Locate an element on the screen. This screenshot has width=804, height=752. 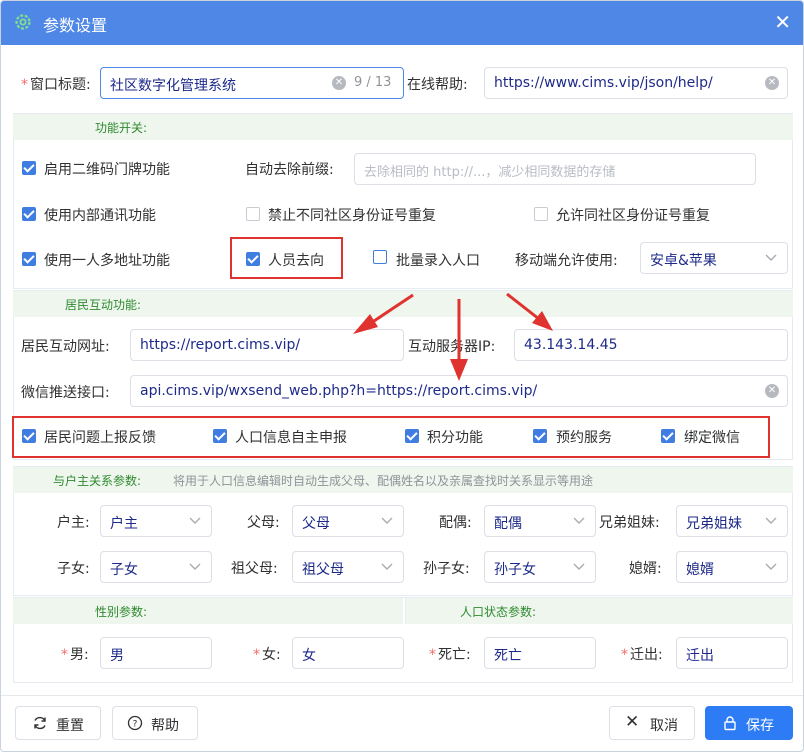
self-report-checkbox is located at coordinates (220, 436).